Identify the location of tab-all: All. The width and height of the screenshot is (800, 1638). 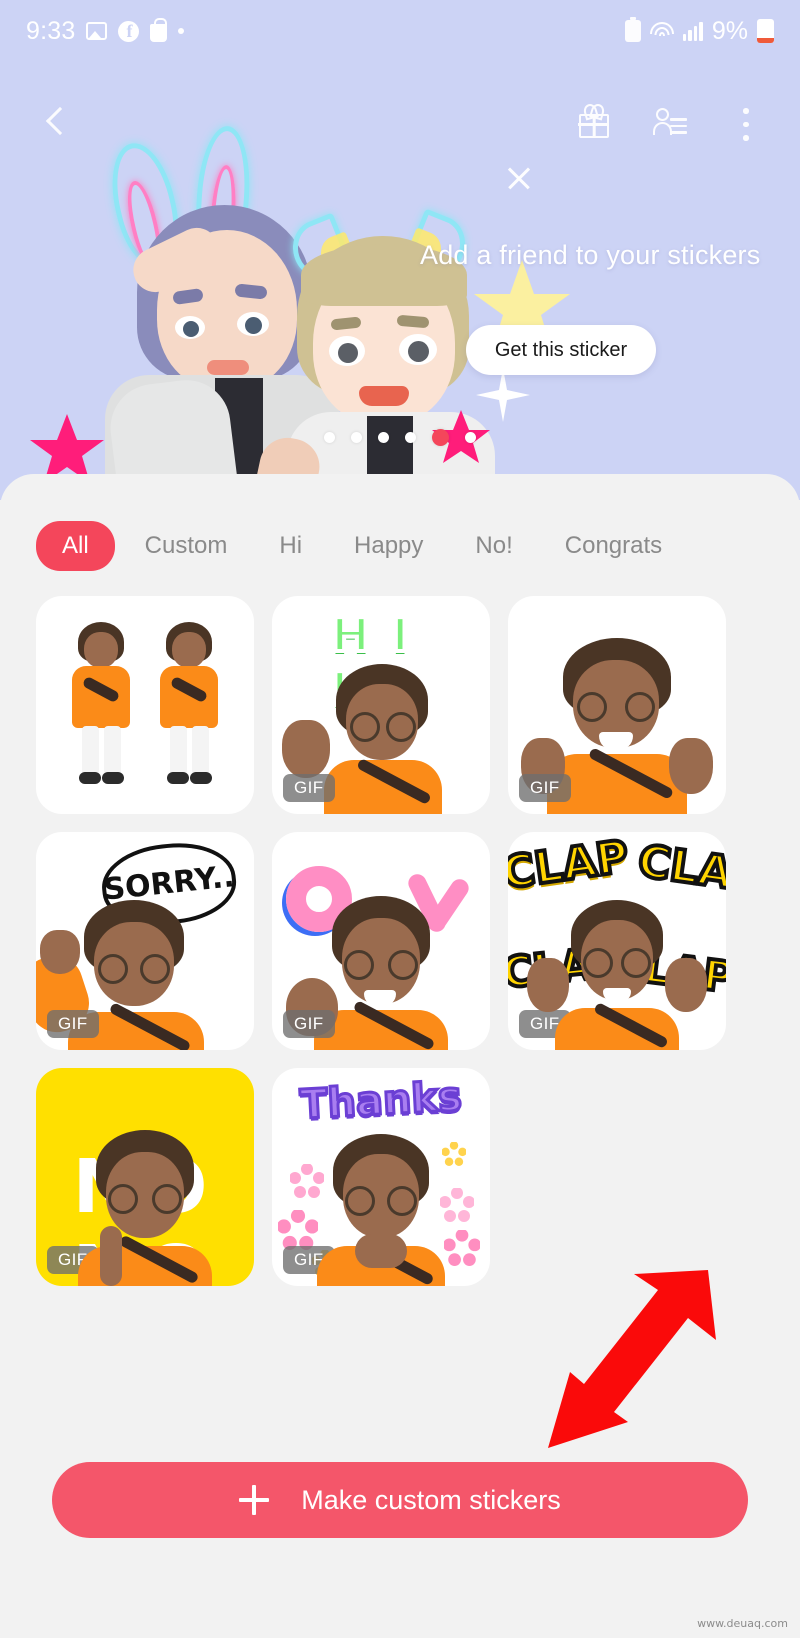
(75, 546).